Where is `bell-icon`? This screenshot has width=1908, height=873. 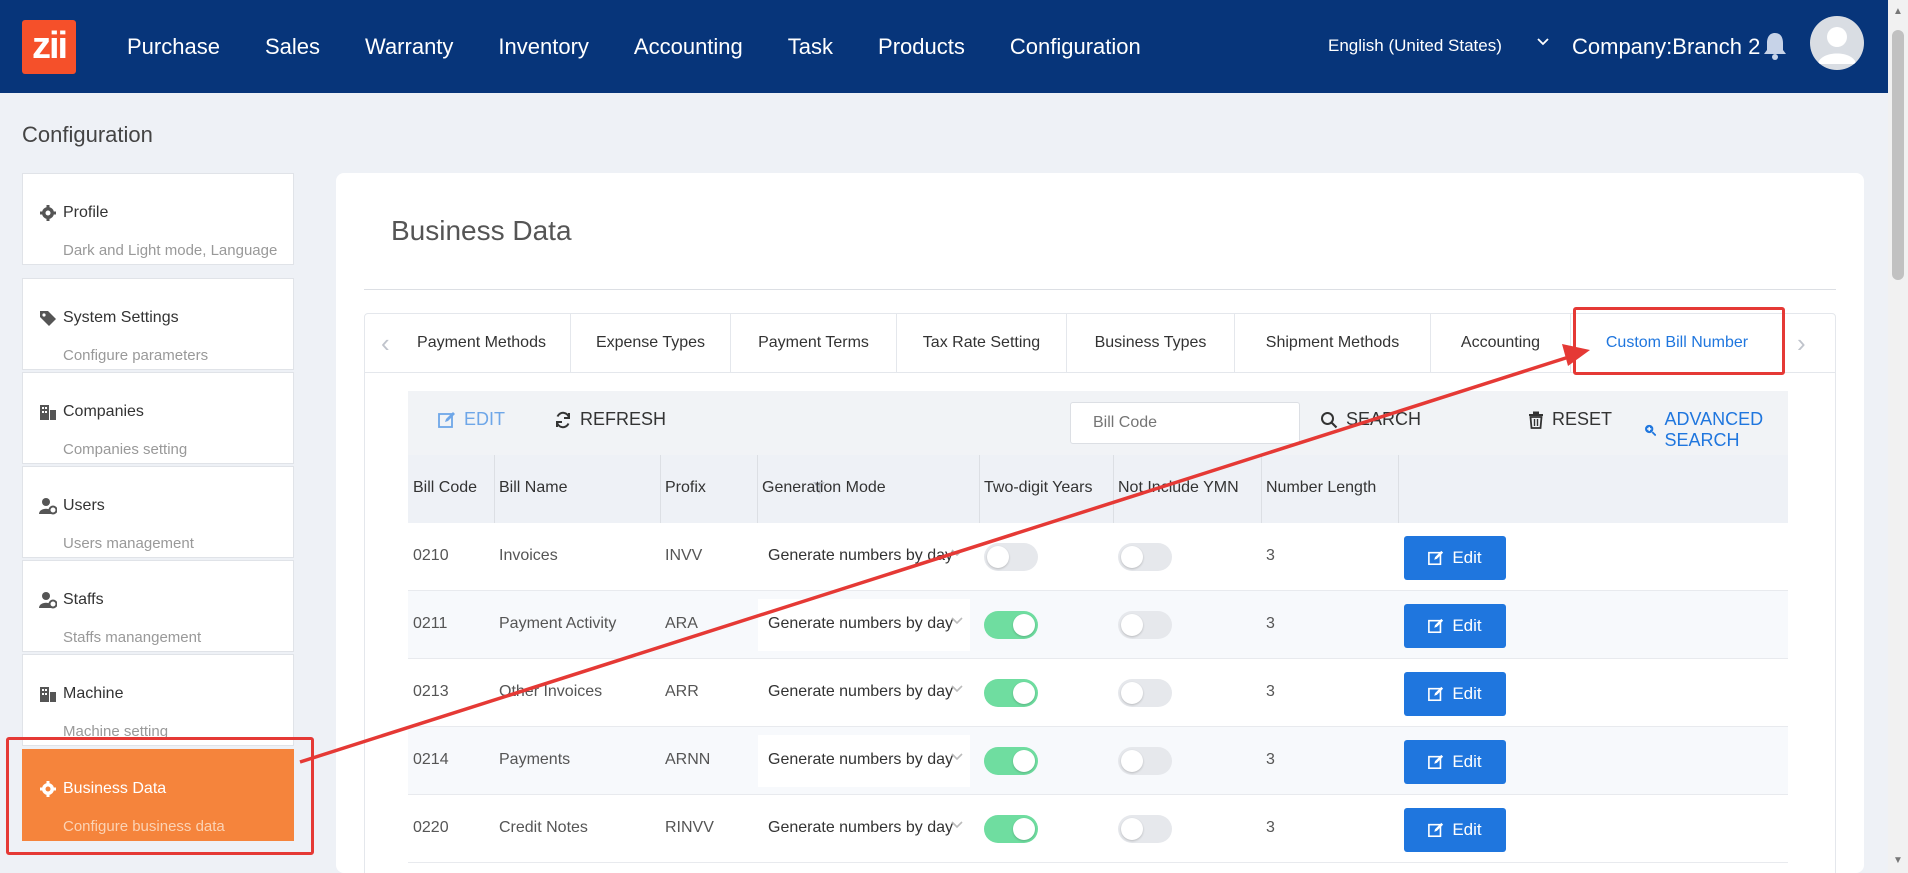
bell-icon is located at coordinates (1775, 46).